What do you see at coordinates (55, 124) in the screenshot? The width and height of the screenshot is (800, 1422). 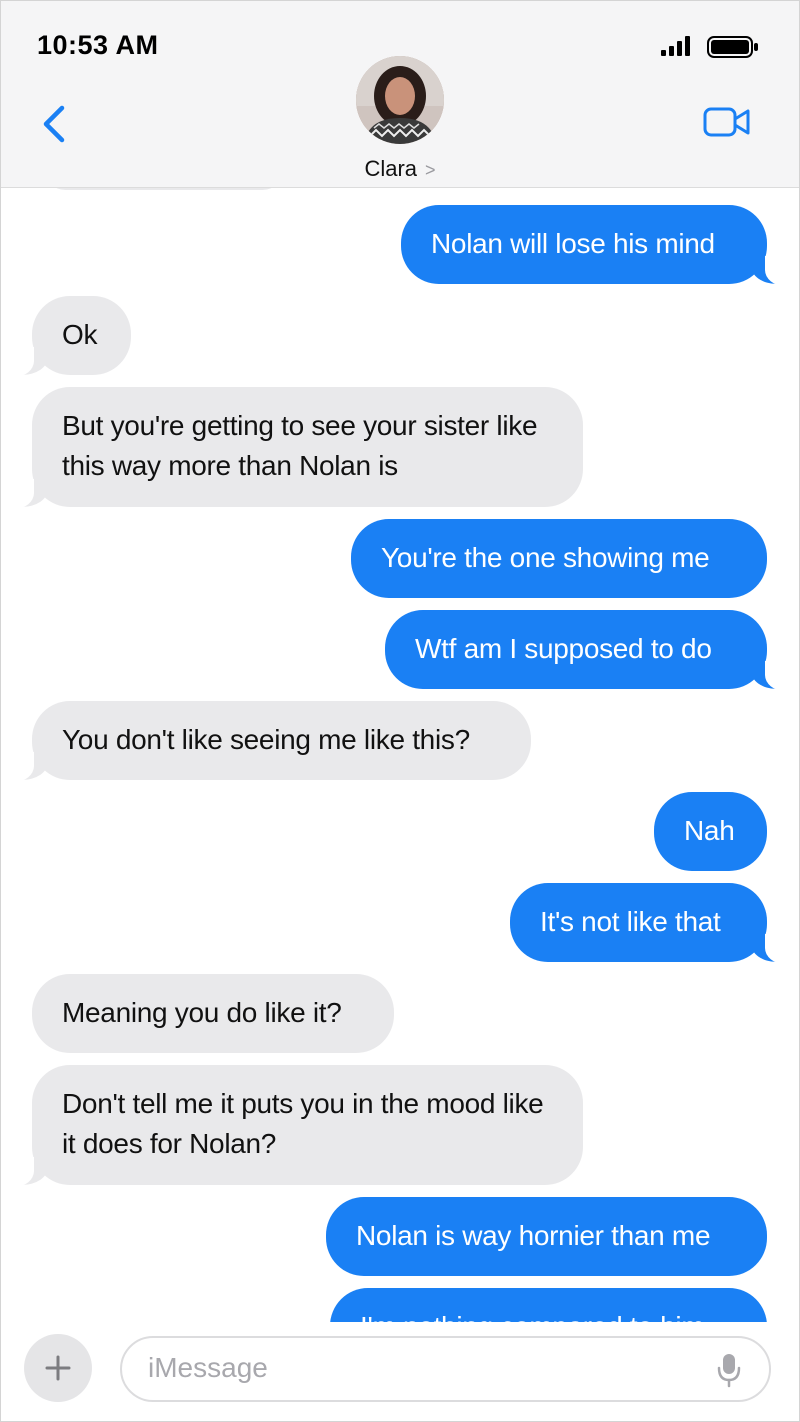 I see `back-chevron-icon` at bounding box center [55, 124].